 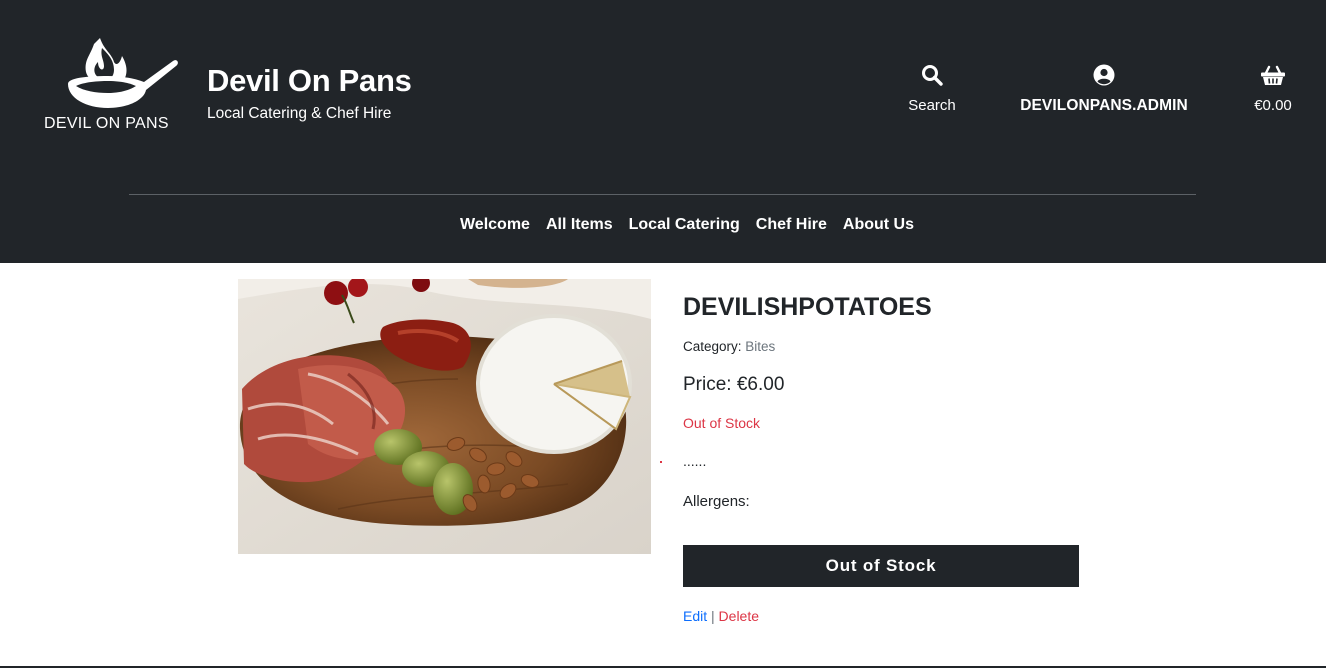 What do you see at coordinates (1273, 75) in the screenshot?
I see `basket-icon` at bounding box center [1273, 75].